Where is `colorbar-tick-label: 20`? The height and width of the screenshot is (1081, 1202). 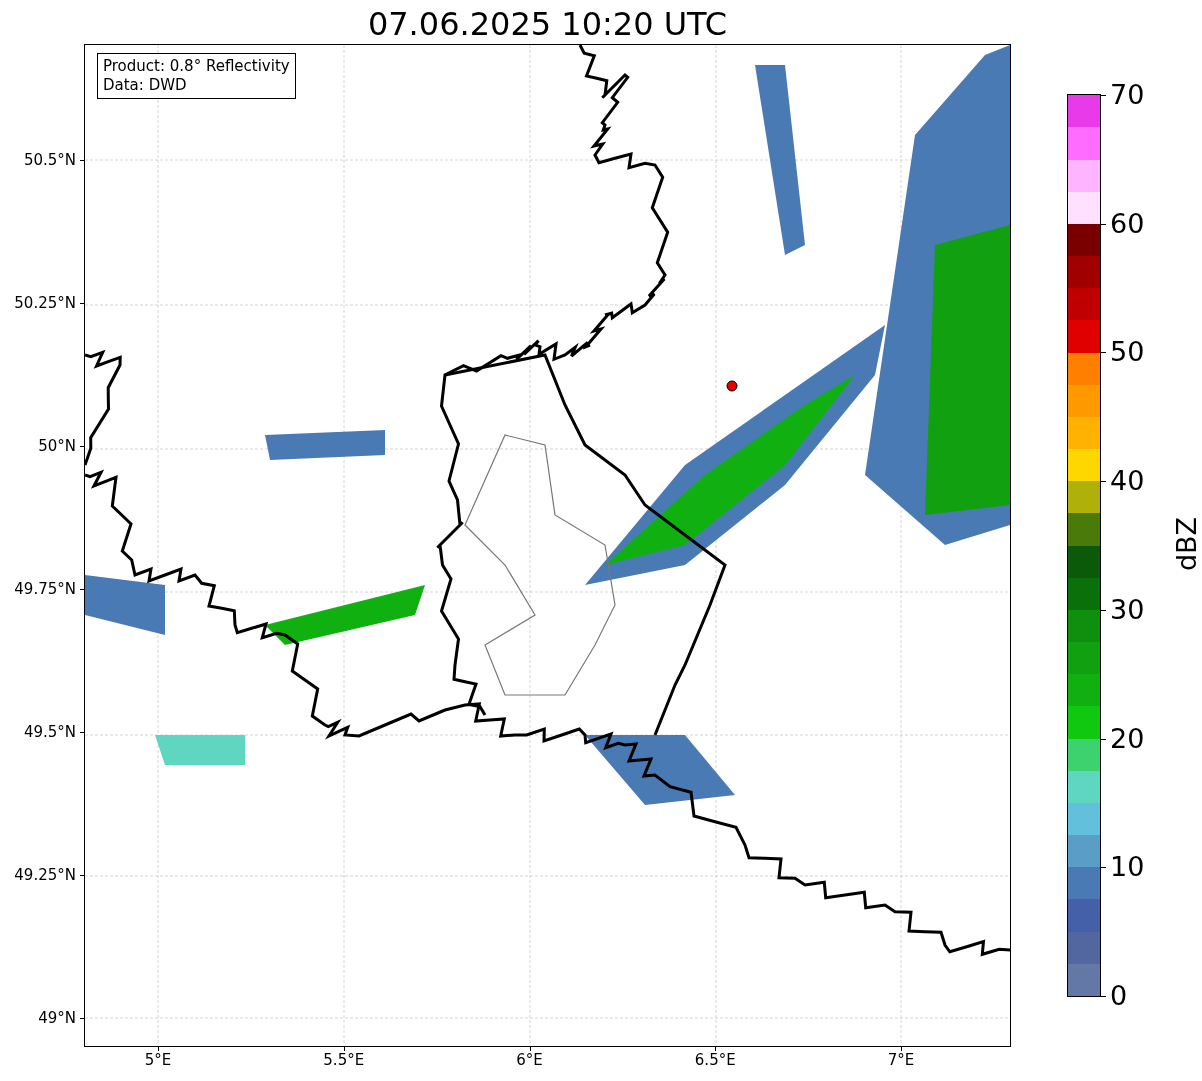
colorbar-tick-label: 20 is located at coordinates (1127, 738).